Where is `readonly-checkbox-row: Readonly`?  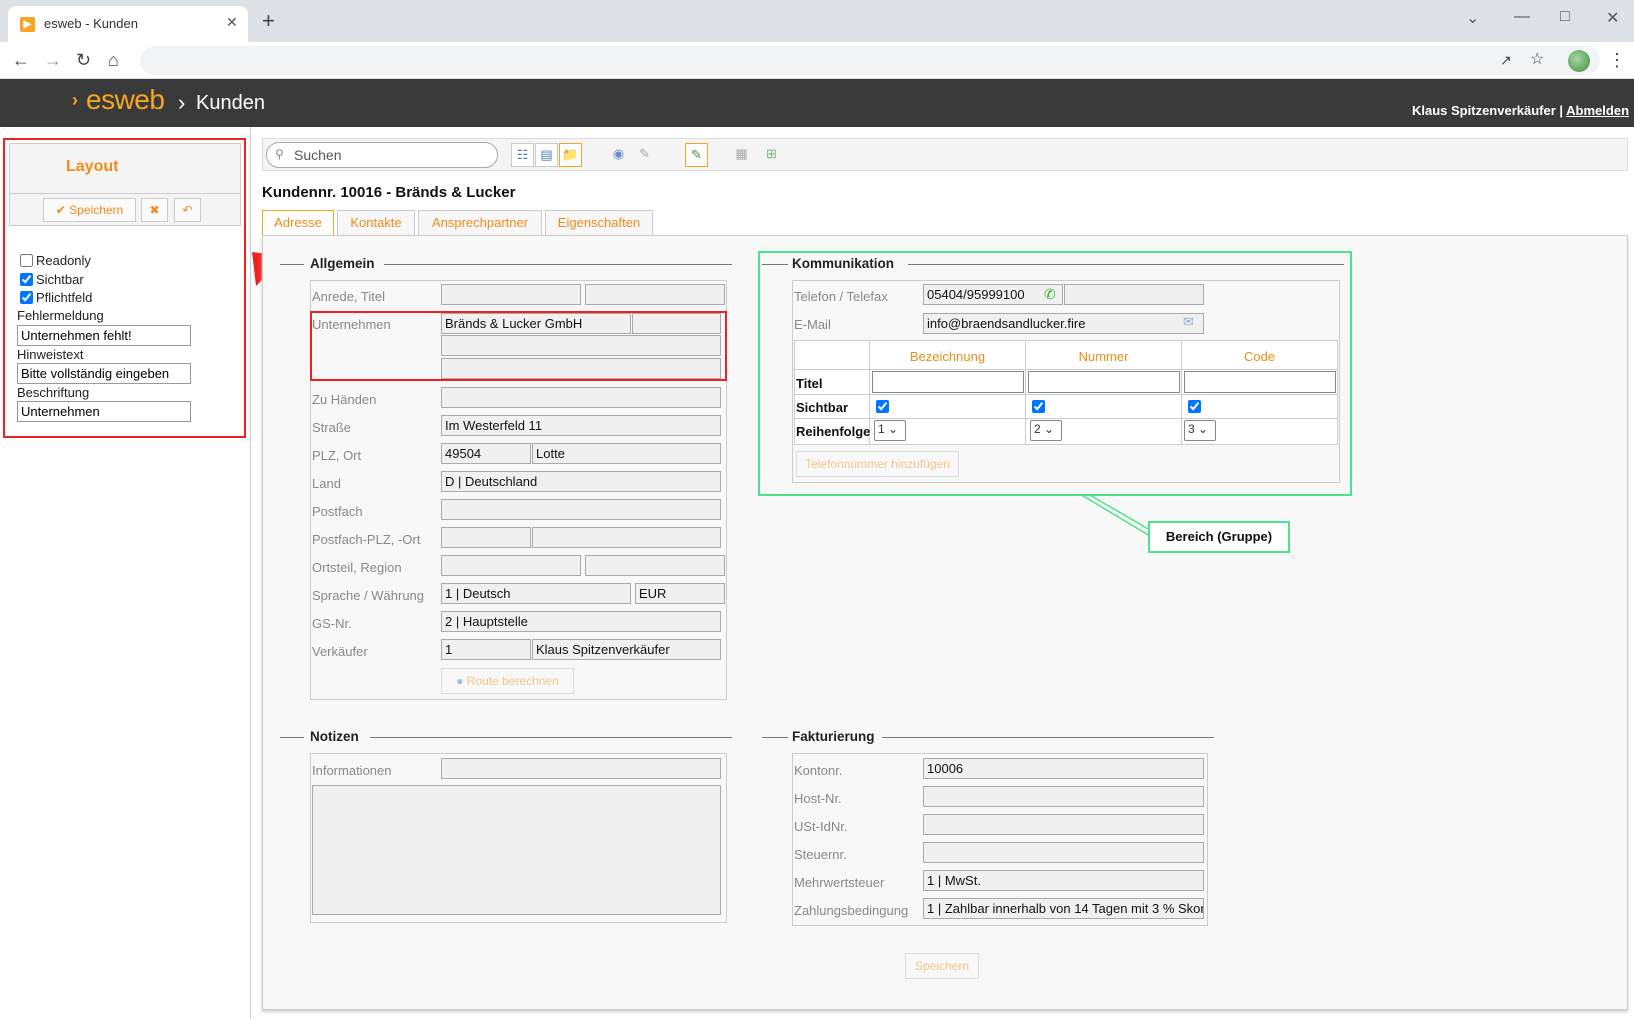
readonly-checkbox-row: Readonly is located at coordinates (55, 260).